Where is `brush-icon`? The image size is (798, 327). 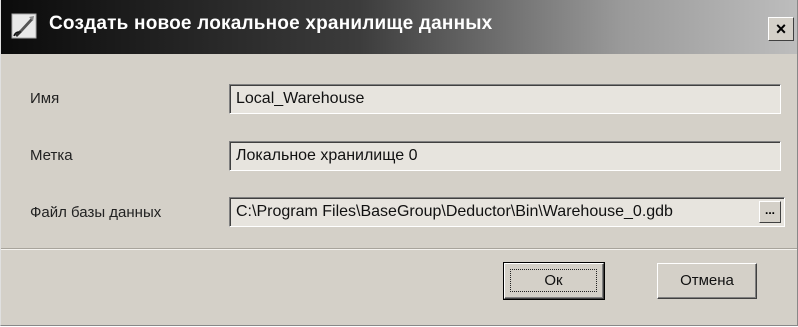 brush-icon is located at coordinates (24, 26).